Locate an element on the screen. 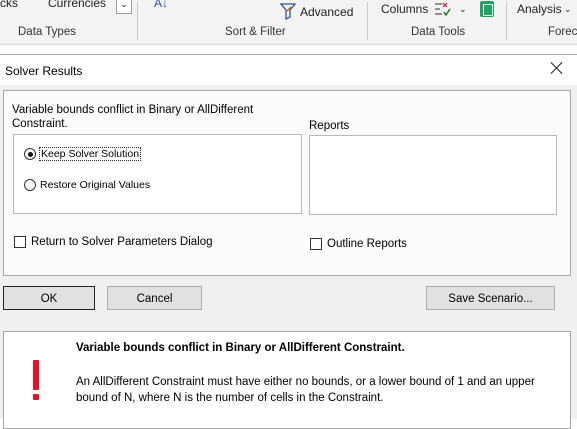 The height and width of the screenshot is (429, 577). restore-values-radio is located at coordinates (30, 185).